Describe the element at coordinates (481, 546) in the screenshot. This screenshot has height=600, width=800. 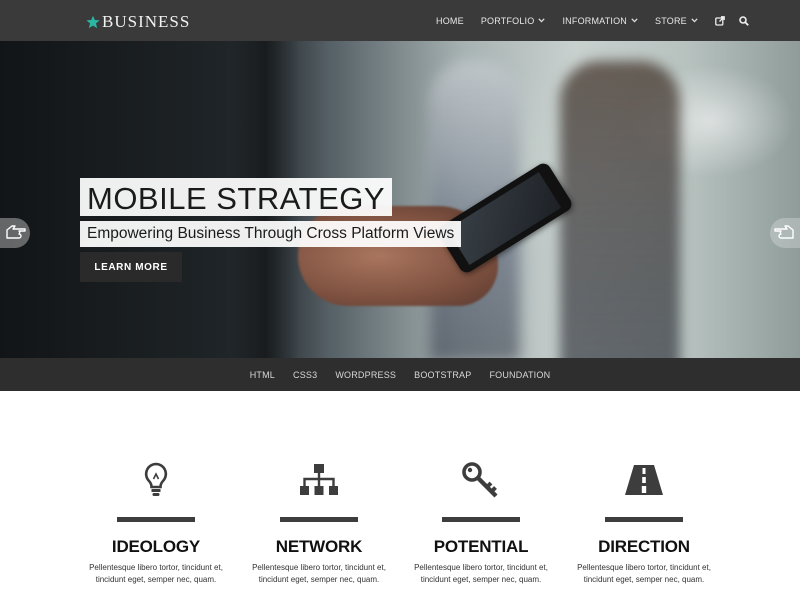
I see `feature-title: POTENTIAL` at that location.